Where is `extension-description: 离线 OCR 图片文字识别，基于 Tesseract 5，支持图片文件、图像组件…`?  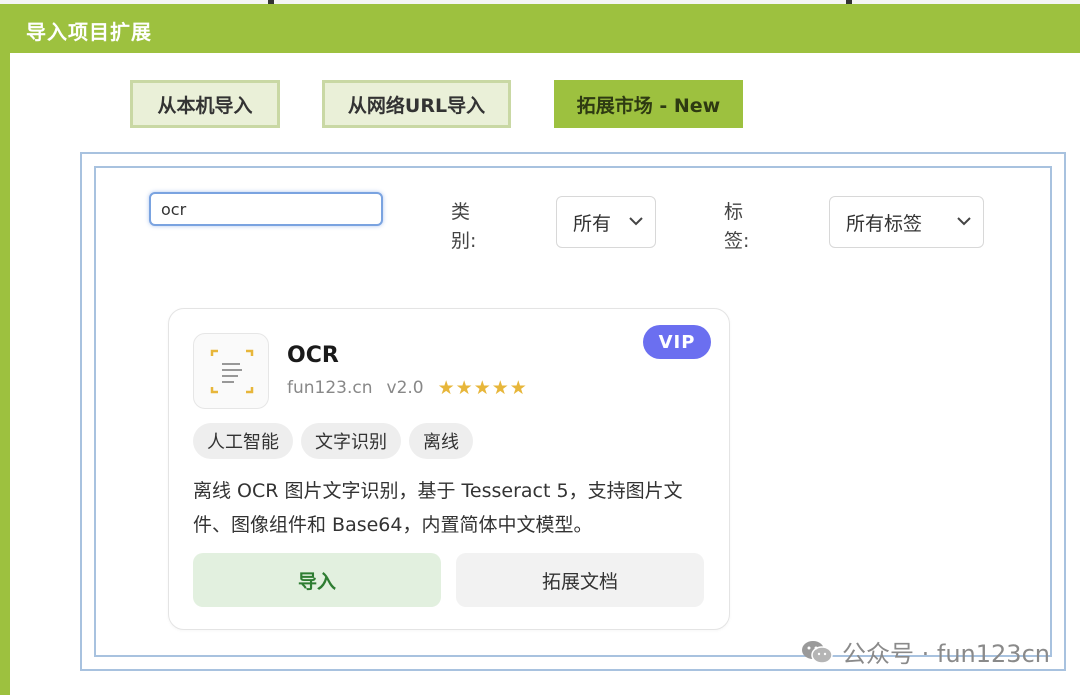 extension-description: 离线 OCR 图片文字识别，基于 Tesseract 5，支持图片文件、图像组件… is located at coordinates (438, 508).